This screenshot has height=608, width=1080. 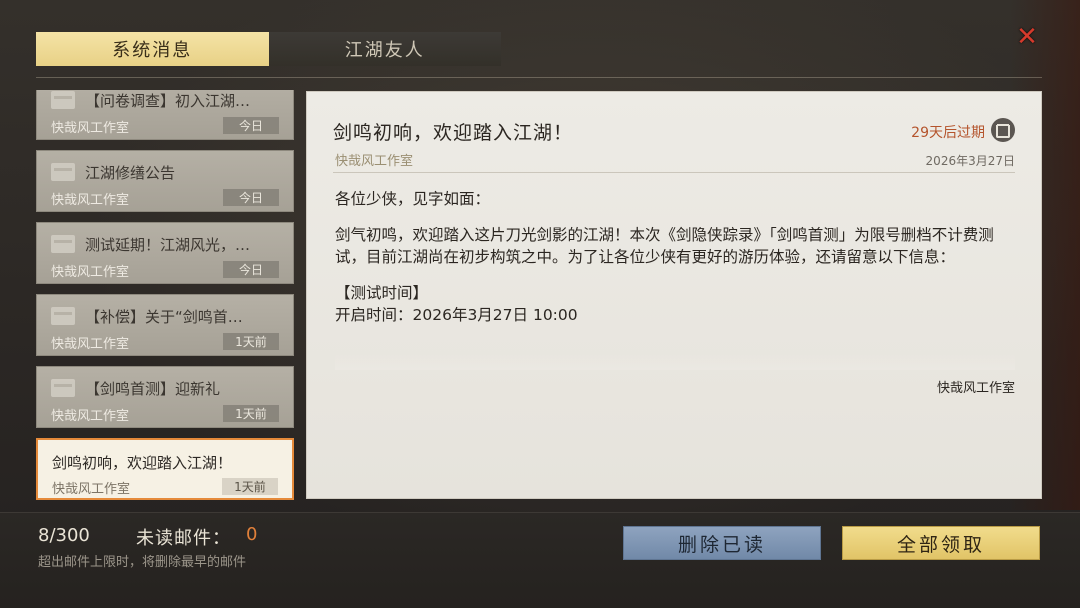 What do you see at coordinates (382, 293) in the screenshot?
I see `body-paragraph: 【测试时间】` at bounding box center [382, 293].